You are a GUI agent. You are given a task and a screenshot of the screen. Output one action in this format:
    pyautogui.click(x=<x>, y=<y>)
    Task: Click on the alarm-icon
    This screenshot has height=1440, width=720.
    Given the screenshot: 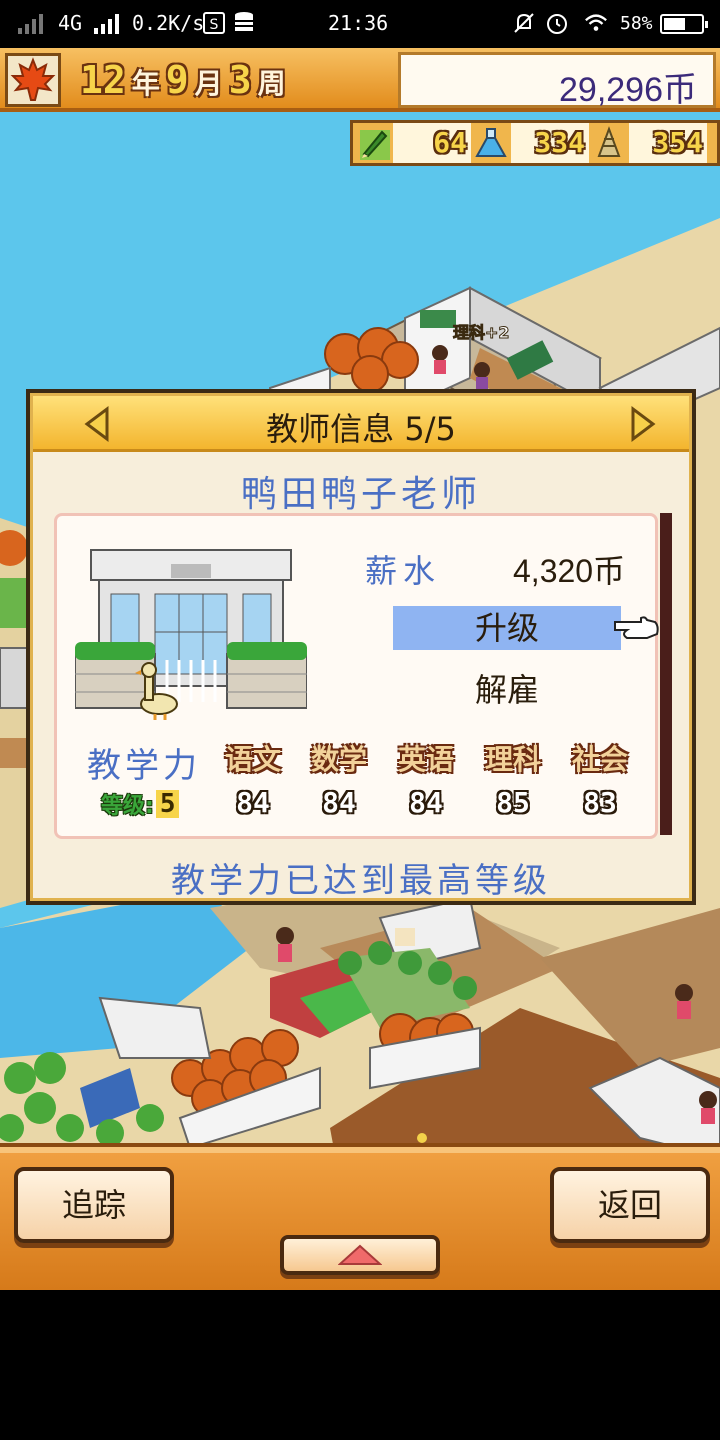 What is the action you would take?
    pyautogui.click(x=557, y=24)
    